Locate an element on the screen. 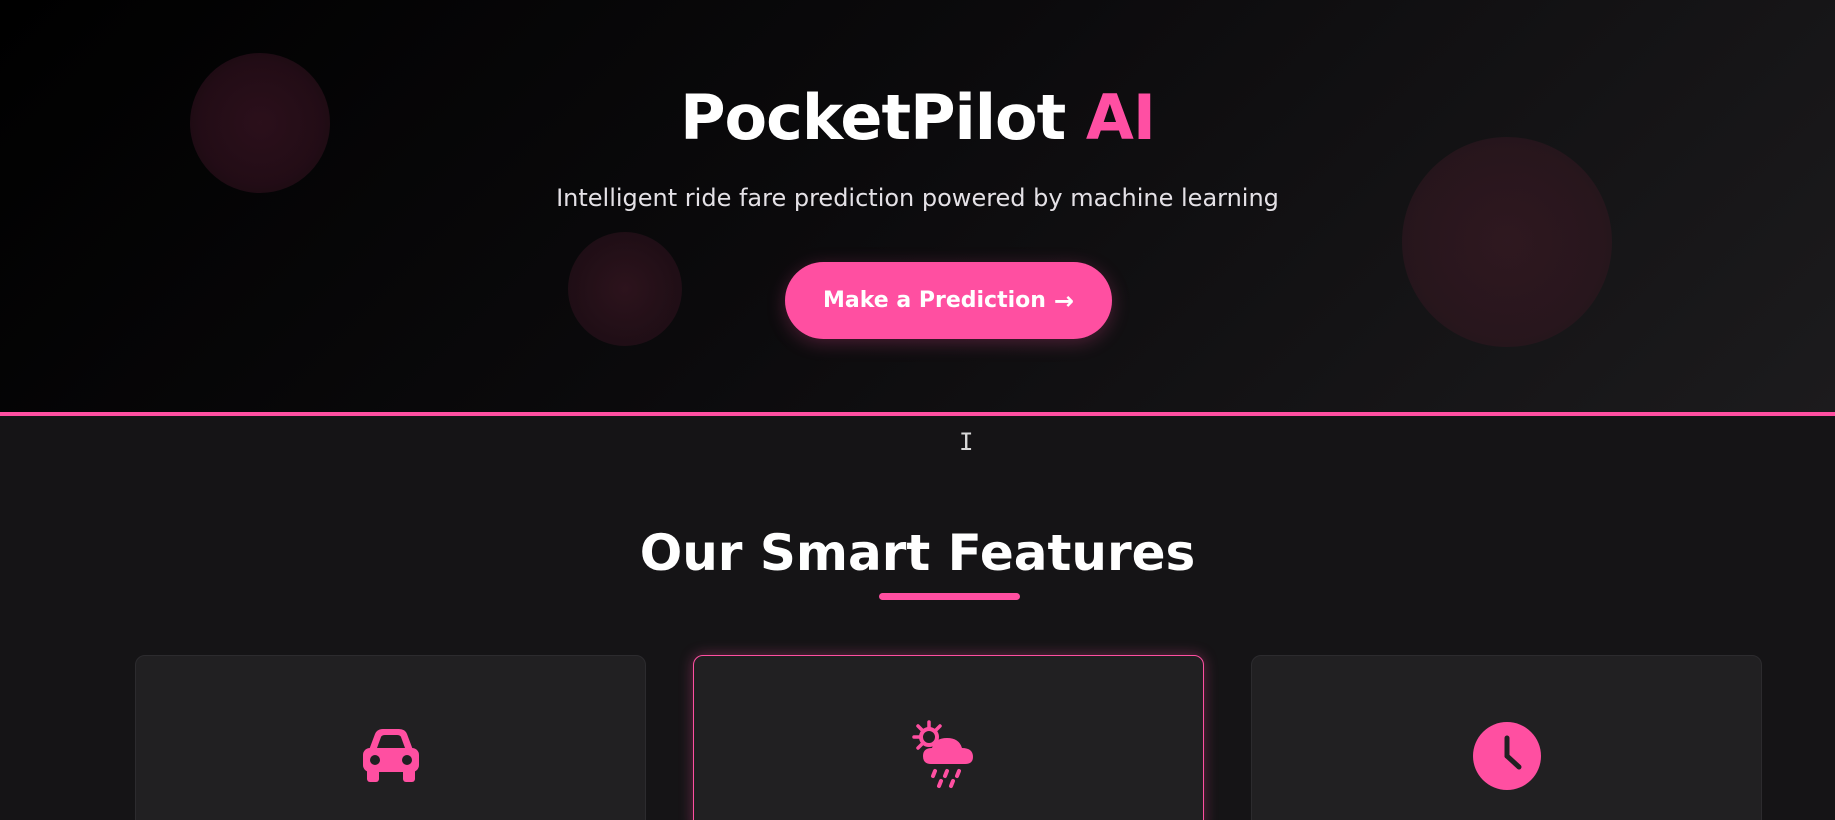 This screenshot has height=820, width=1835. hero-title: PocketPilot AI is located at coordinates (917, 118).